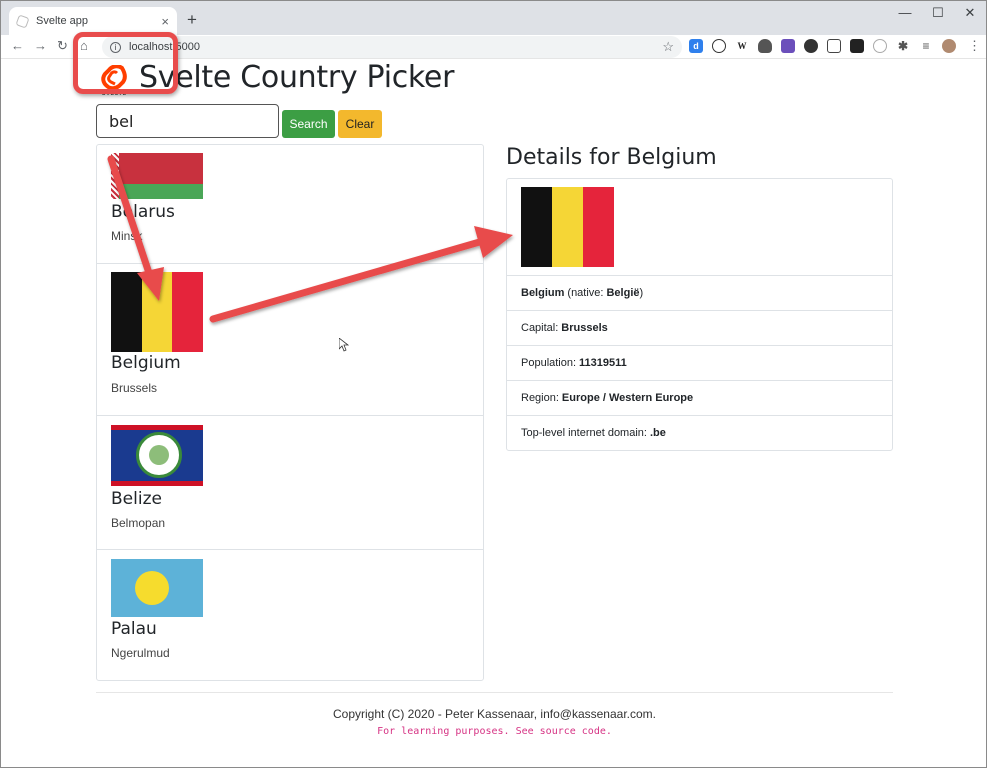  What do you see at coordinates (696, 46) in the screenshot?
I see `extension-d-icon: d` at bounding box center [696, 46].